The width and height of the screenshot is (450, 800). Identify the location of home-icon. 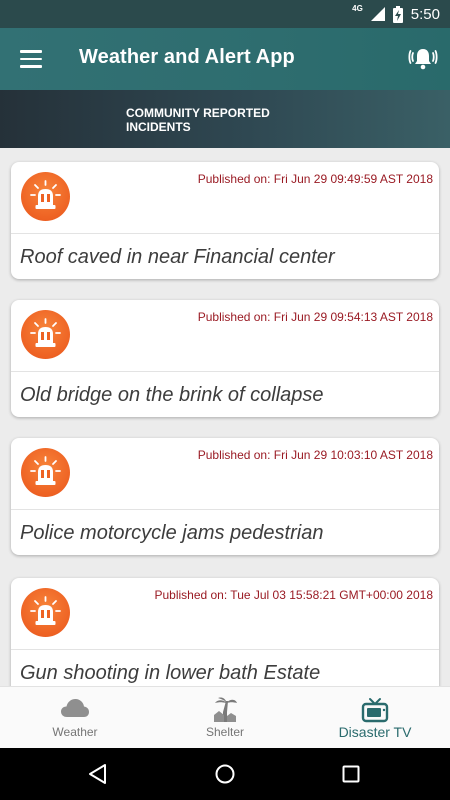
(225, 774).